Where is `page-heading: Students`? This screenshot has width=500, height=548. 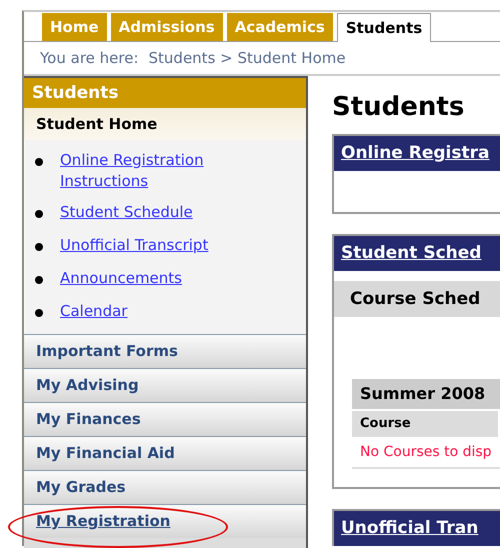
page-heading: Students is located at coordinates (399, 107).